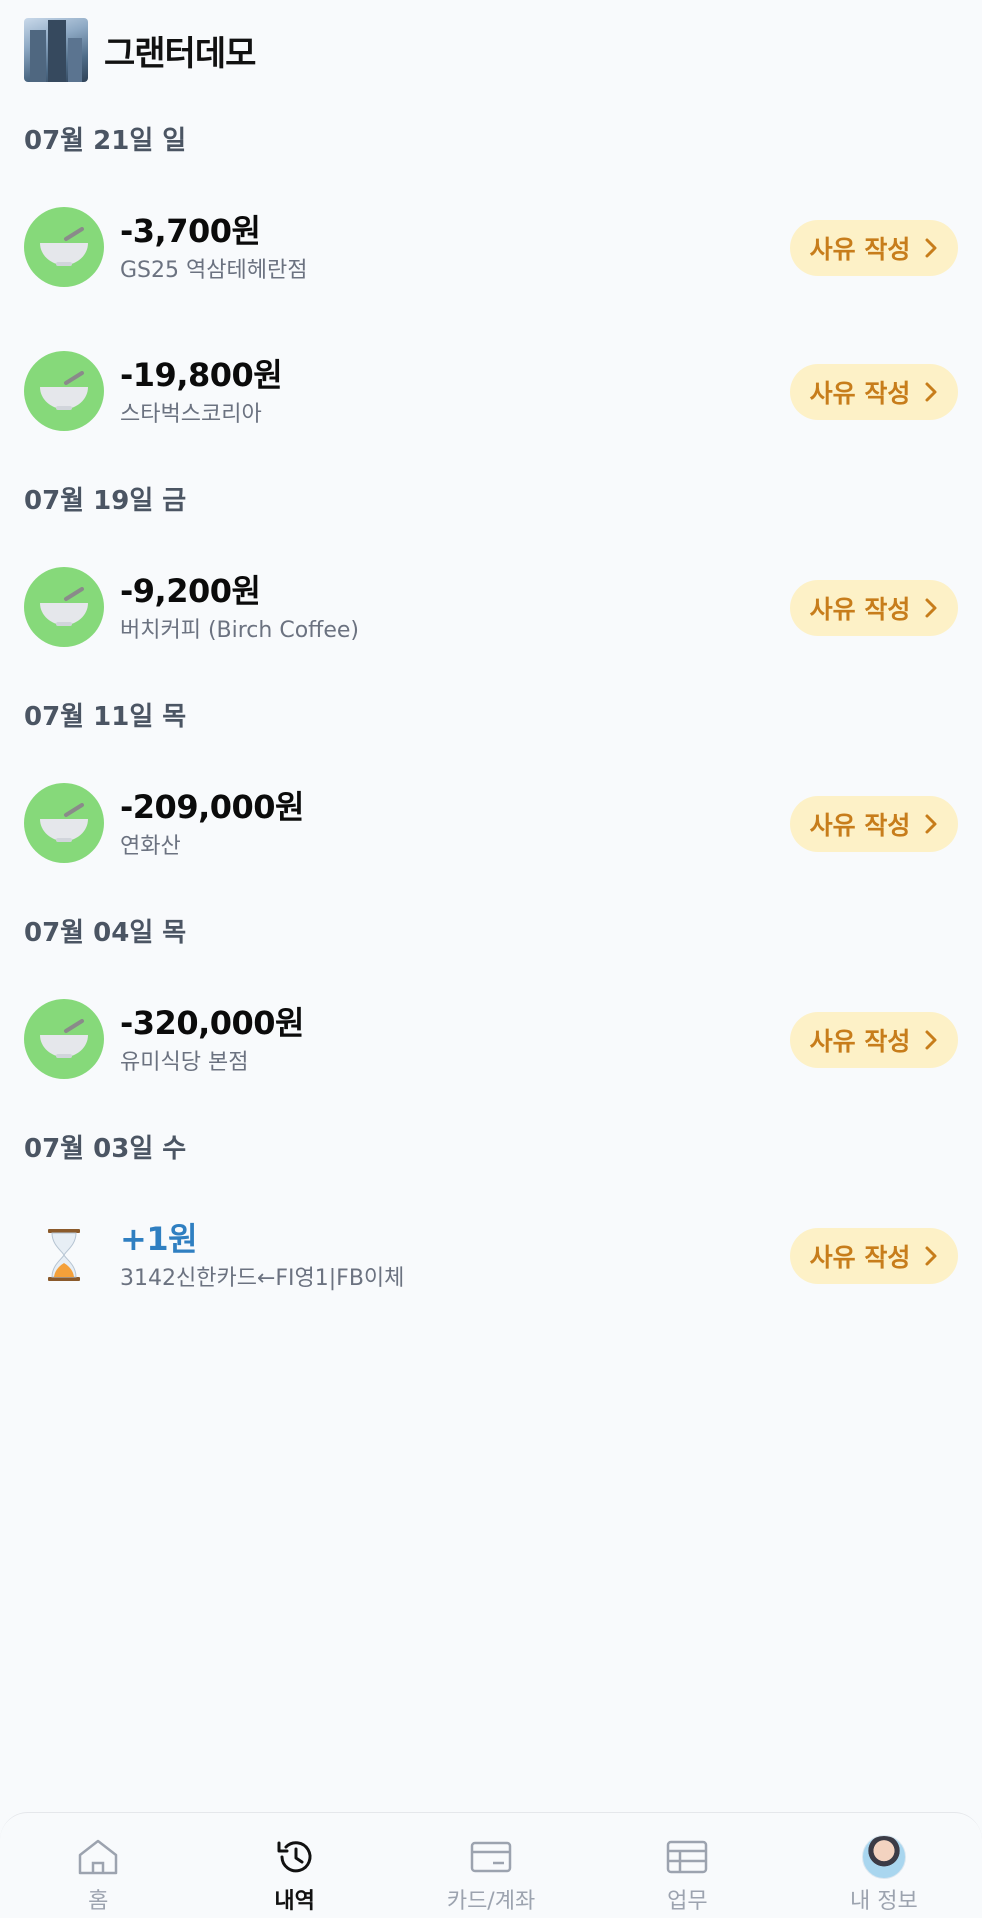 Image resolution: width=982 pixels, height=1918 pixels. I want to click on tab-label: 내역, so click(294, 1901).